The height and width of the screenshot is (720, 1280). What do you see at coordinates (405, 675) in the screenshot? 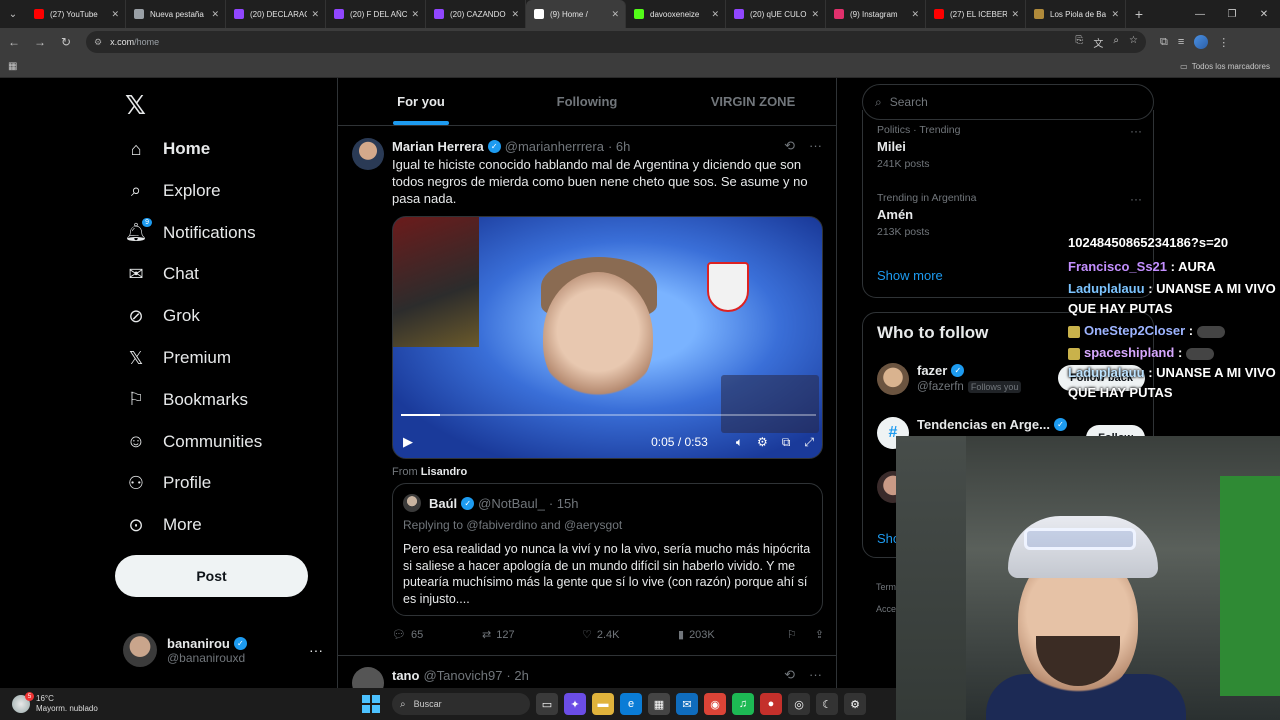
I see `tweet-author-name: tano` at bounding box center [405, 675].